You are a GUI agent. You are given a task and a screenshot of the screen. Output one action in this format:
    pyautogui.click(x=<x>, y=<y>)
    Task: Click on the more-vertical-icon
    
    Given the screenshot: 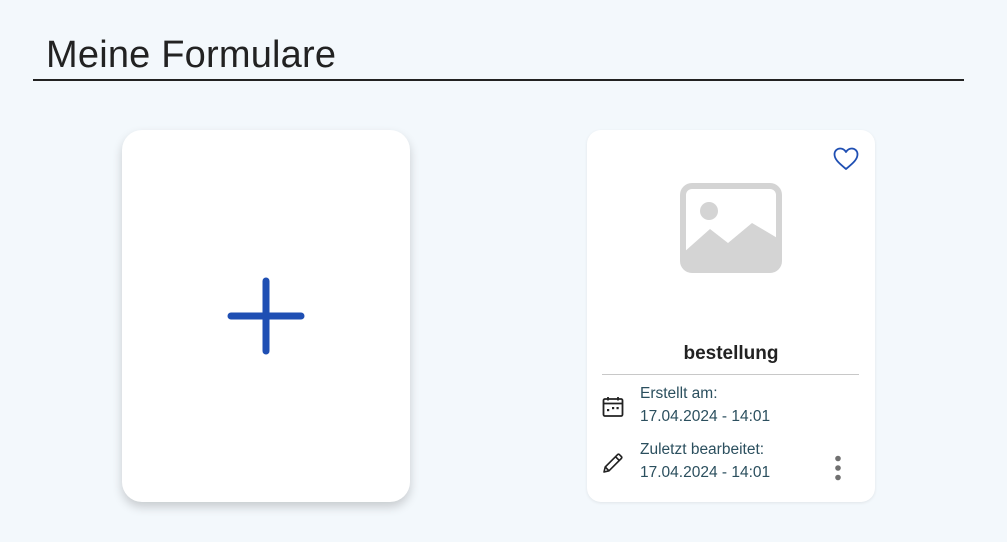 What is the action you would take?
    pyautogui.click(x=838, y=468)
    